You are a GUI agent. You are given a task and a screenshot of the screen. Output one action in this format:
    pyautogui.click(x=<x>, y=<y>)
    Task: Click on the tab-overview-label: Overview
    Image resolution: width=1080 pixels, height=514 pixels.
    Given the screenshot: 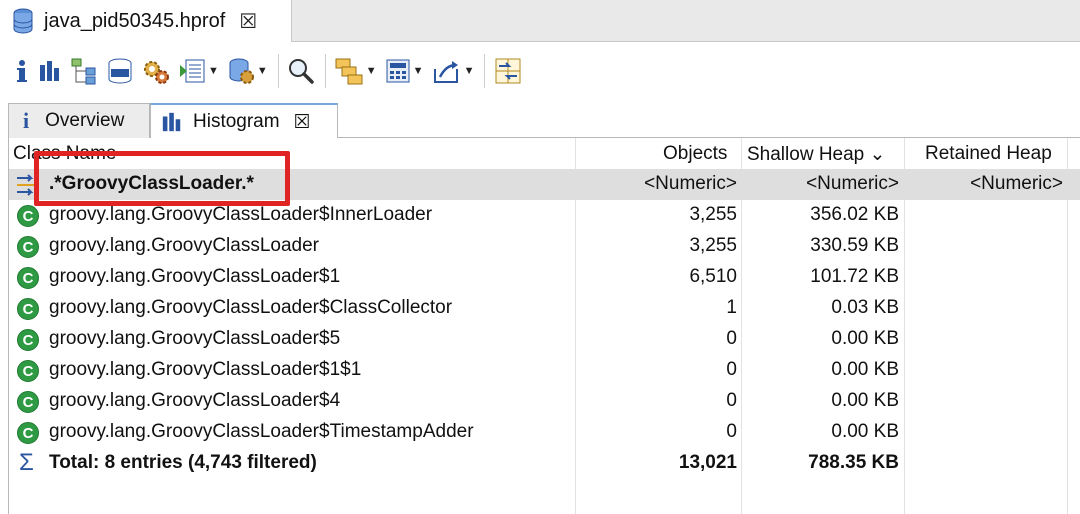 What is the action you would take?
    pyautogui.click(x=85, y=120)
    